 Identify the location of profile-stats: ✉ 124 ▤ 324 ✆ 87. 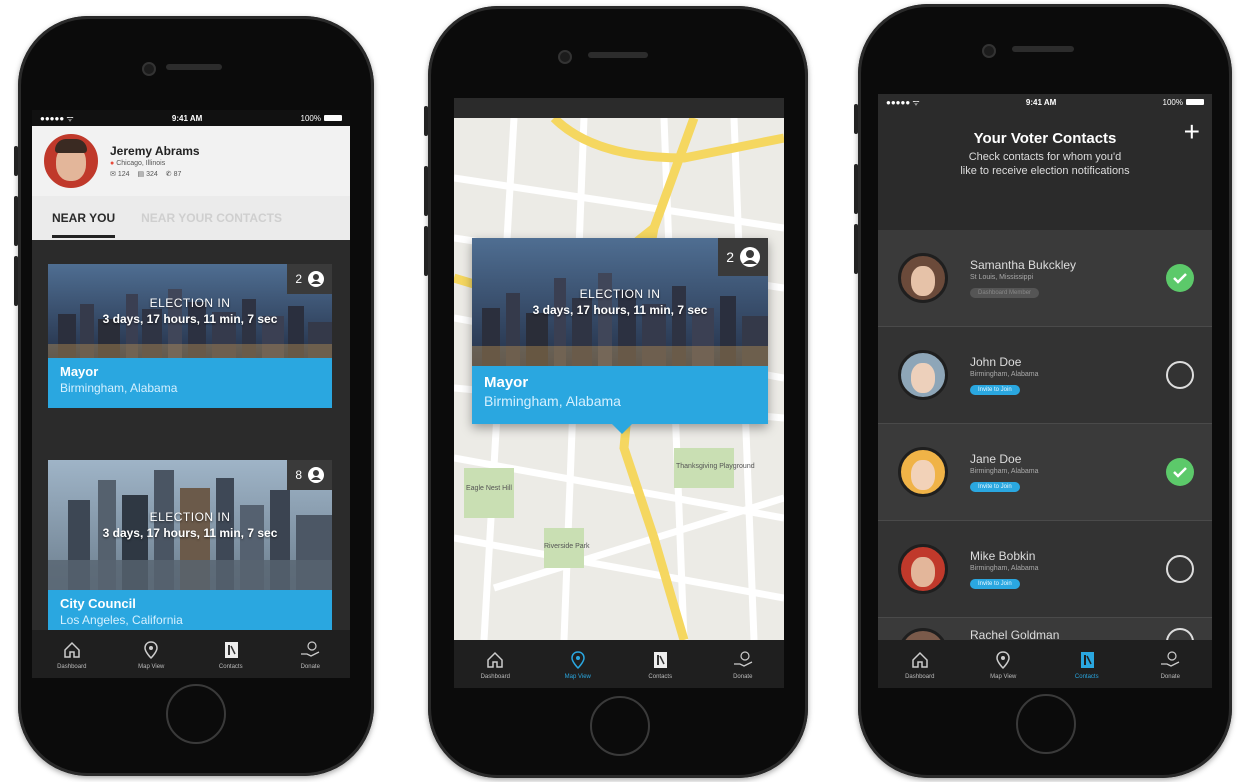
(155, 174).